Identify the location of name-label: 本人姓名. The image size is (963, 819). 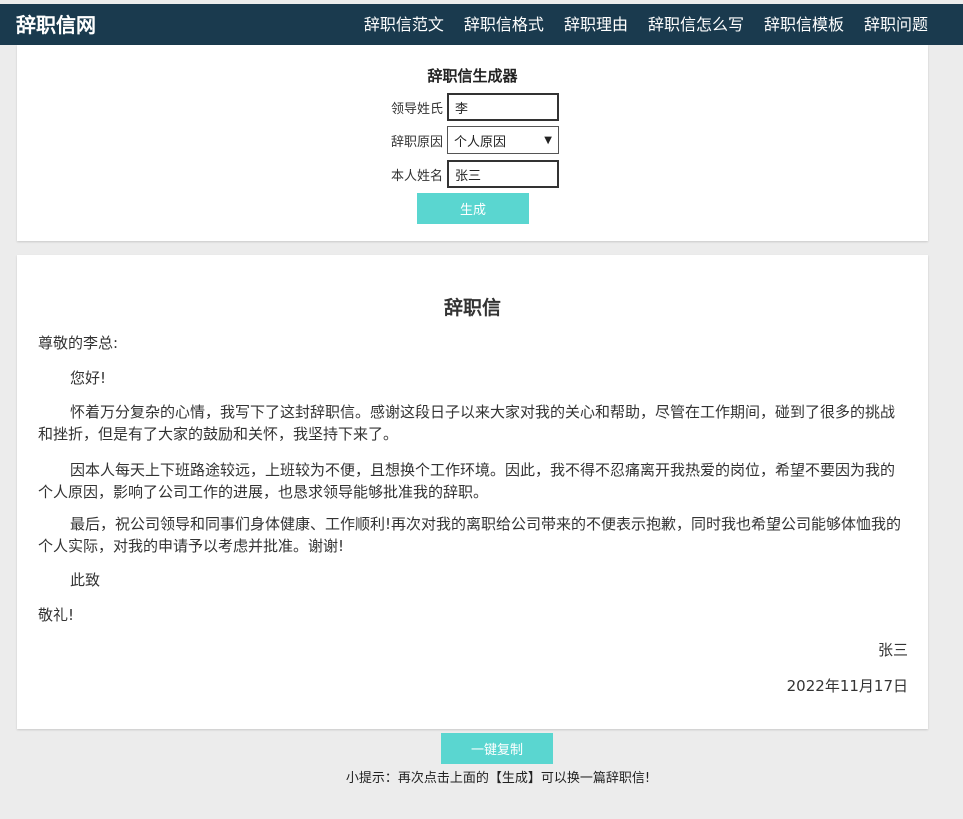
(416, 176).